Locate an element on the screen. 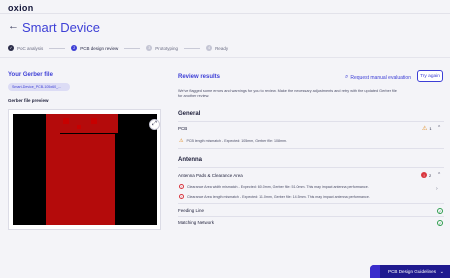 The height and width of the screenshot is (278, 450). request-manual-evaluation-link: ⌕ Request manual evaluation is located at coordinates (378, 77).